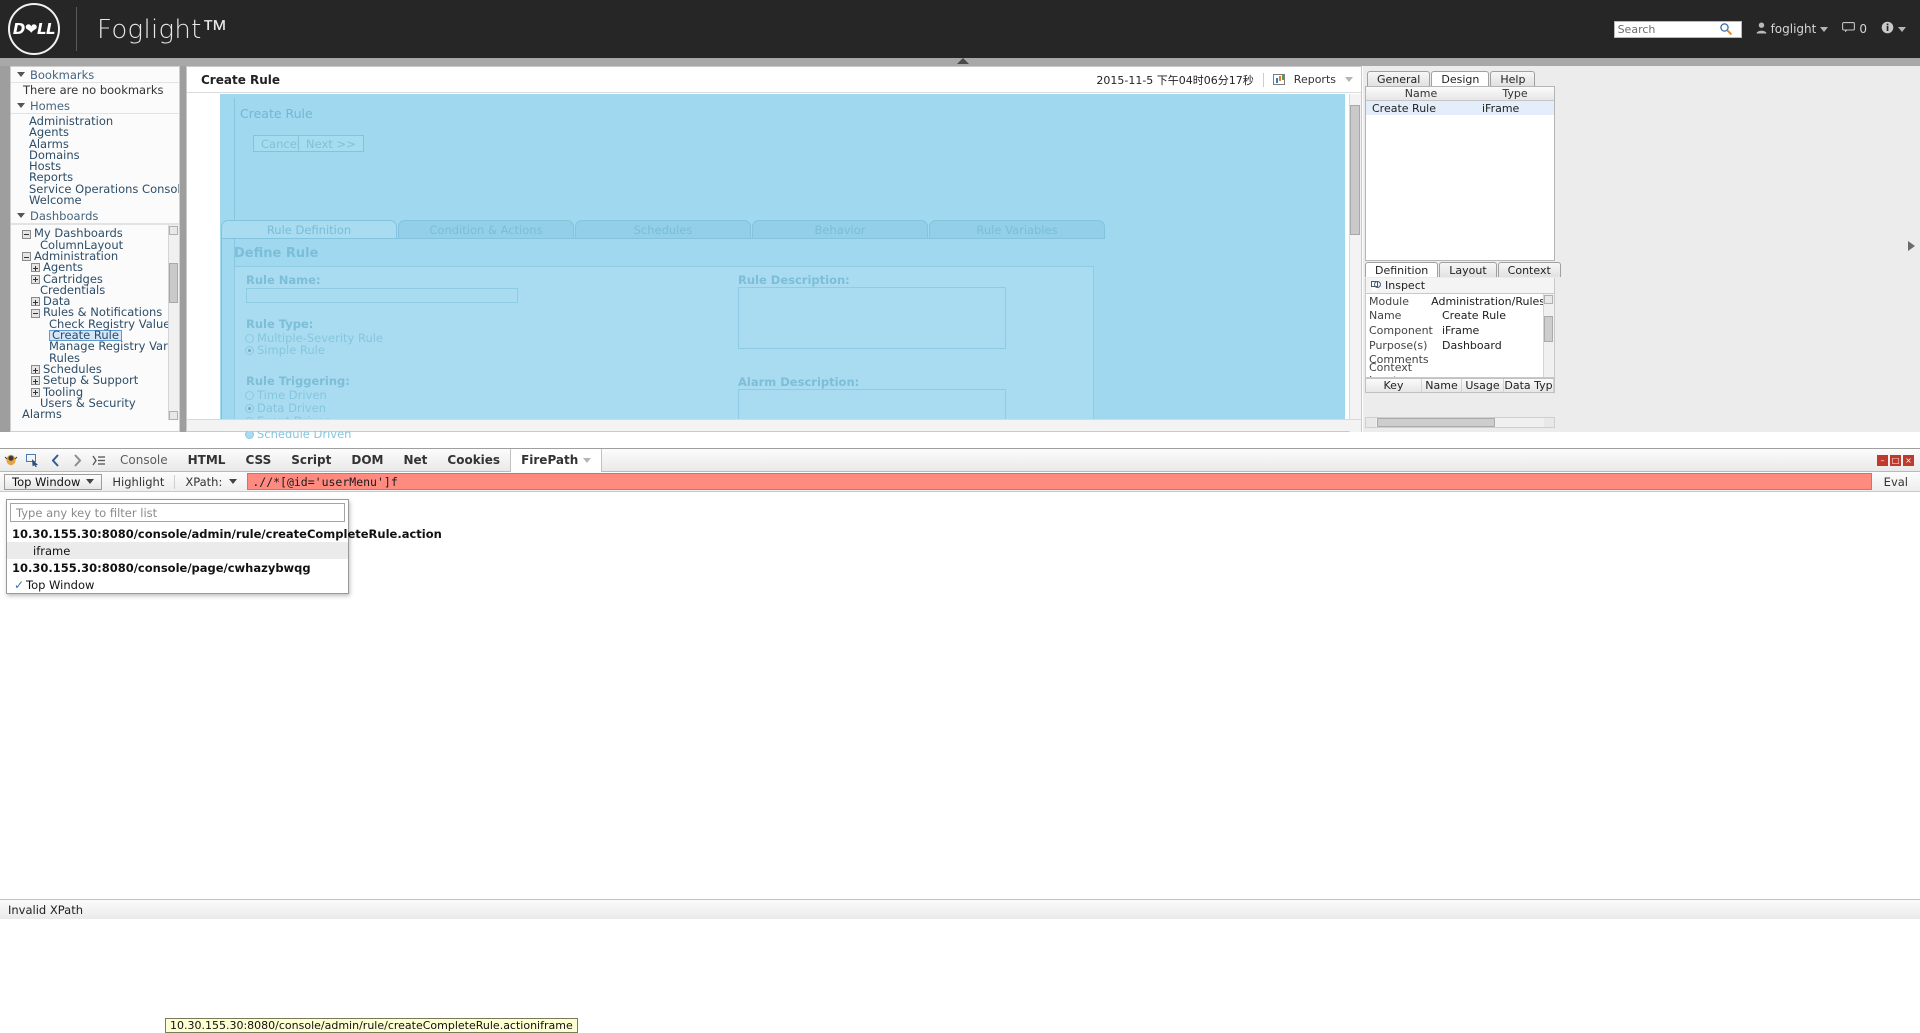 The image size is (1920, 1033). What do you see at coordinates (1460, 108) in the screenshot?
I see `table-row: Create Rule iFrame` at bounding box center [1460, 108].